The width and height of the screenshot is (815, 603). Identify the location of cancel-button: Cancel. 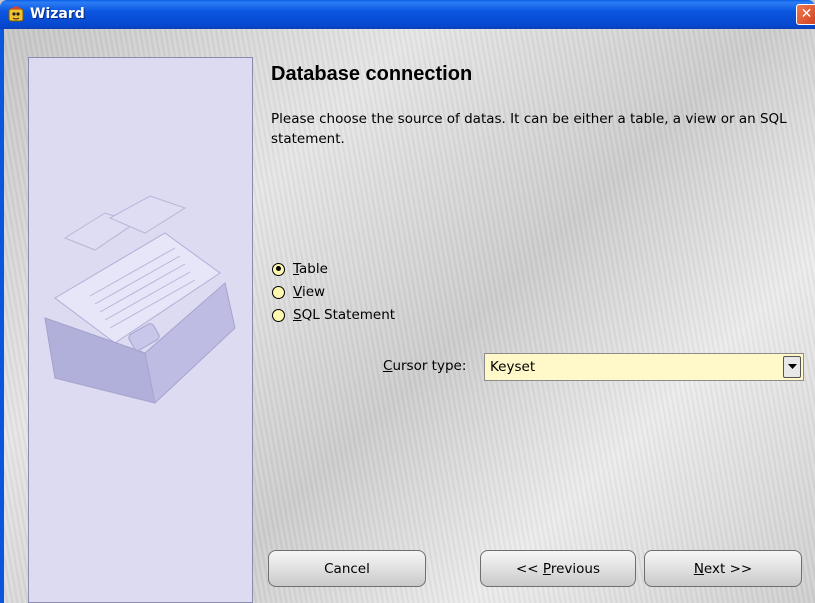
(347, 568).